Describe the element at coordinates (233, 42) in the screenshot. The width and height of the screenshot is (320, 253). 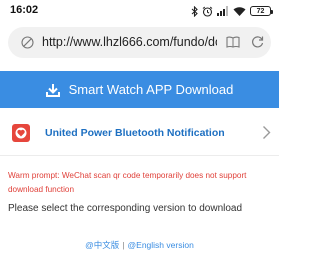
I see `reader-mode-icon` at that location.